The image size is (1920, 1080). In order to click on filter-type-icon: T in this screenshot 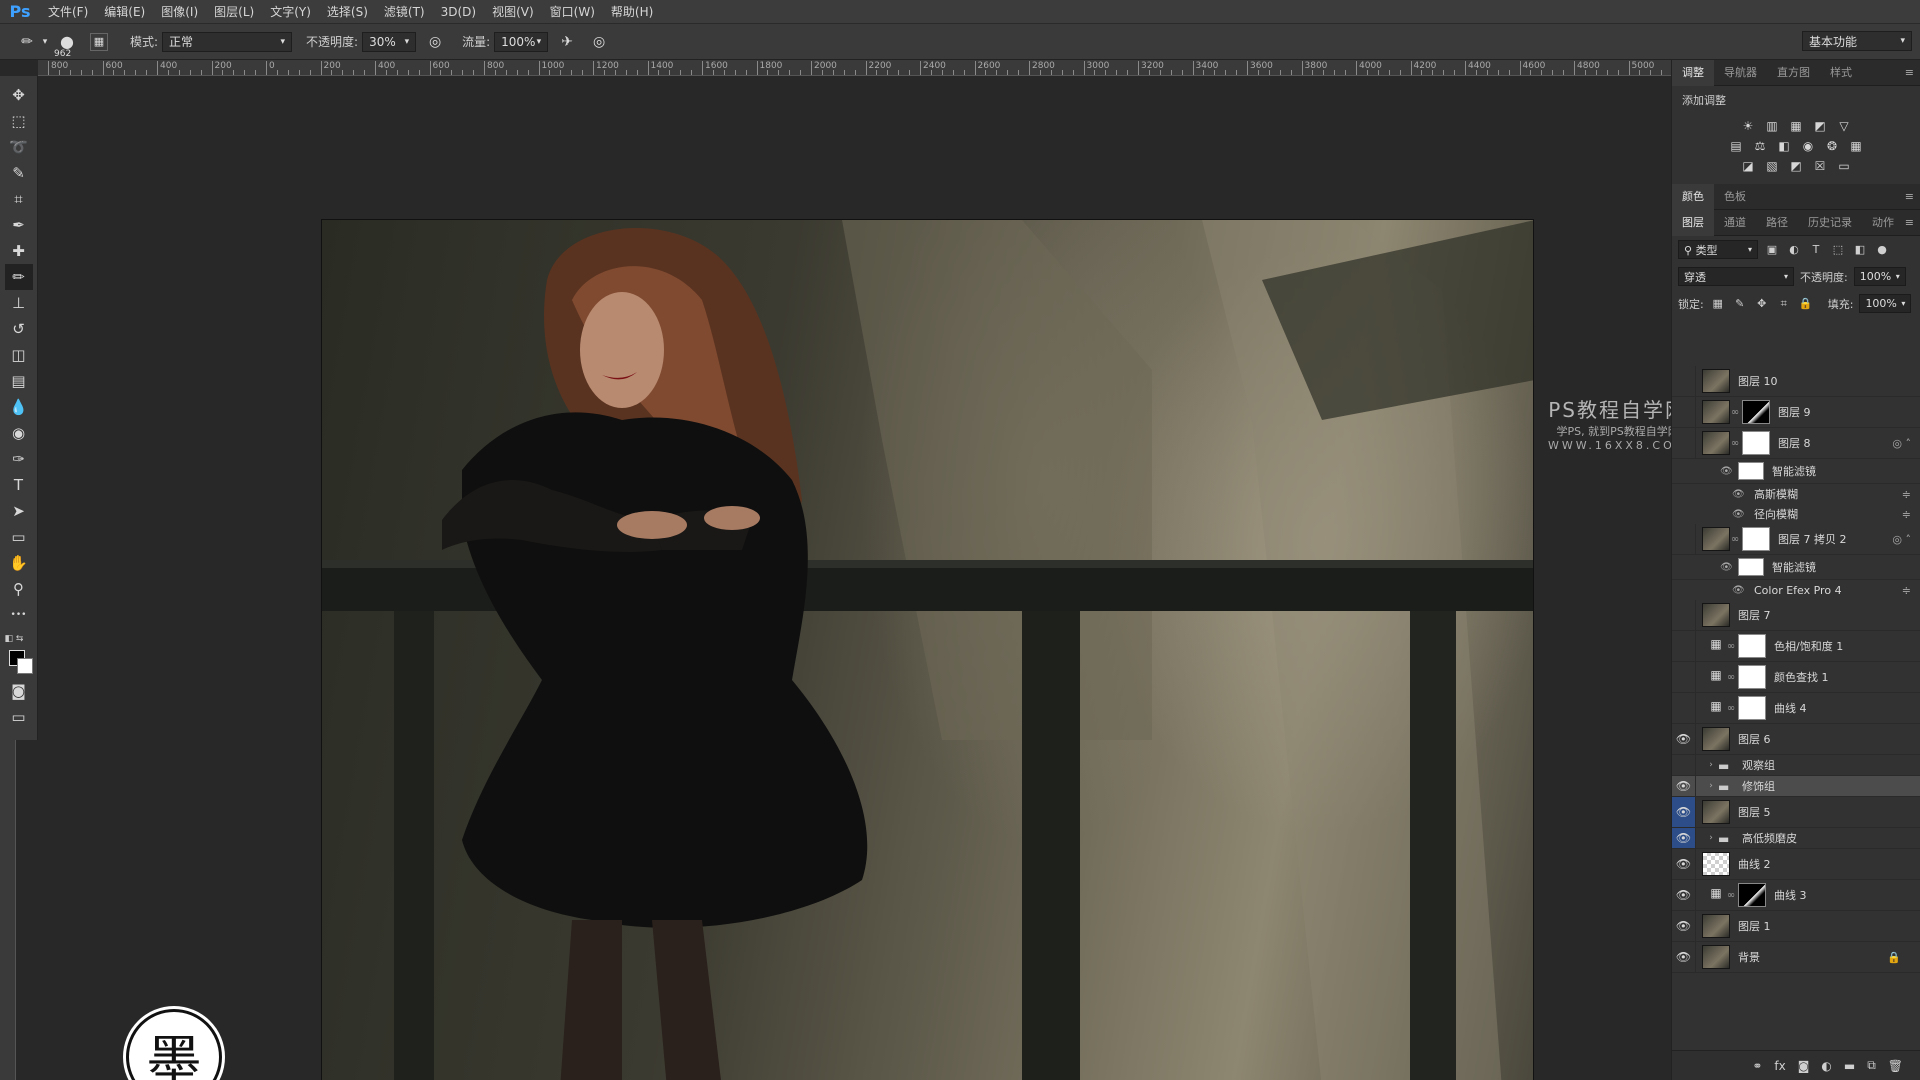, I will do `click(1816, 249)`.